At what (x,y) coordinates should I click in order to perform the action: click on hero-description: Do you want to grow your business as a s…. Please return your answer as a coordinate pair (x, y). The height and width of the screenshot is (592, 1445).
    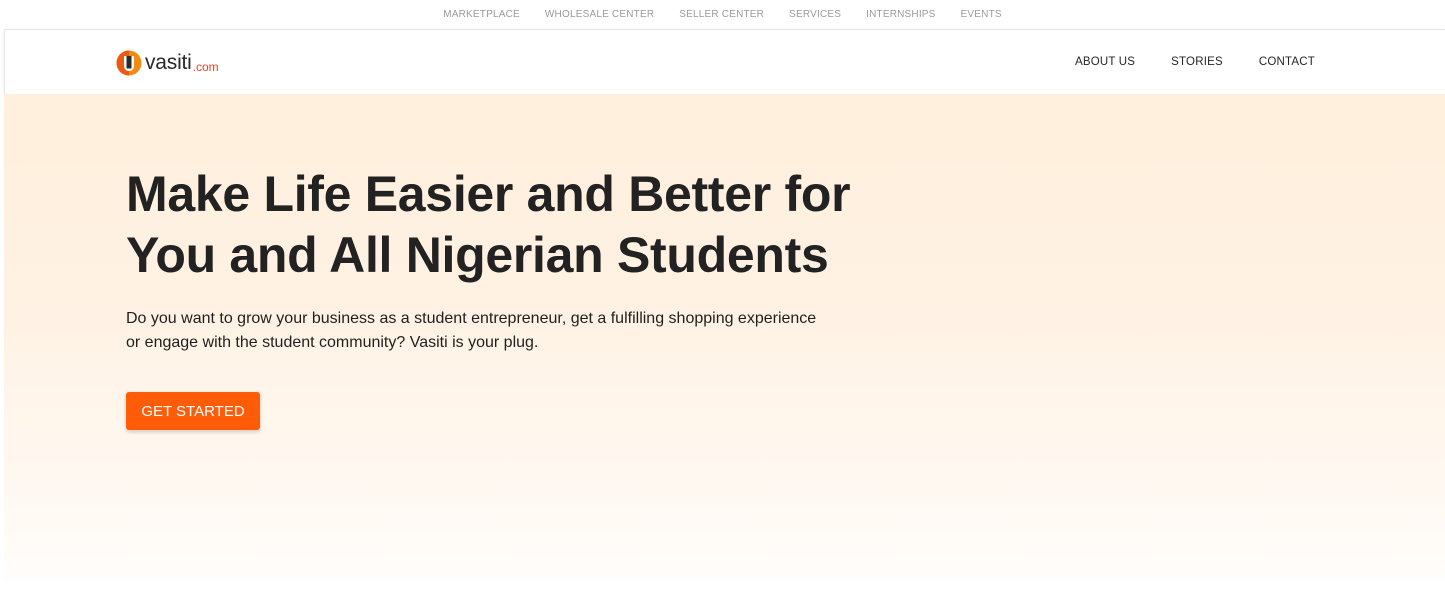
    Looking at the image, I should click on (471, 330).